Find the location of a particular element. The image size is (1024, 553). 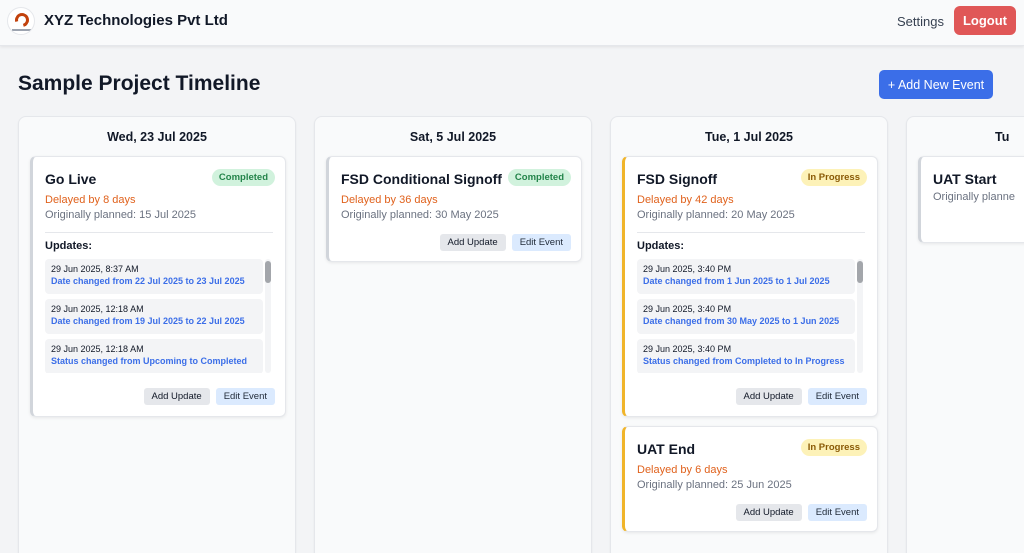

planned-date: Originally planned: 25 Jun 2025 is located at coordinates (714, 485).